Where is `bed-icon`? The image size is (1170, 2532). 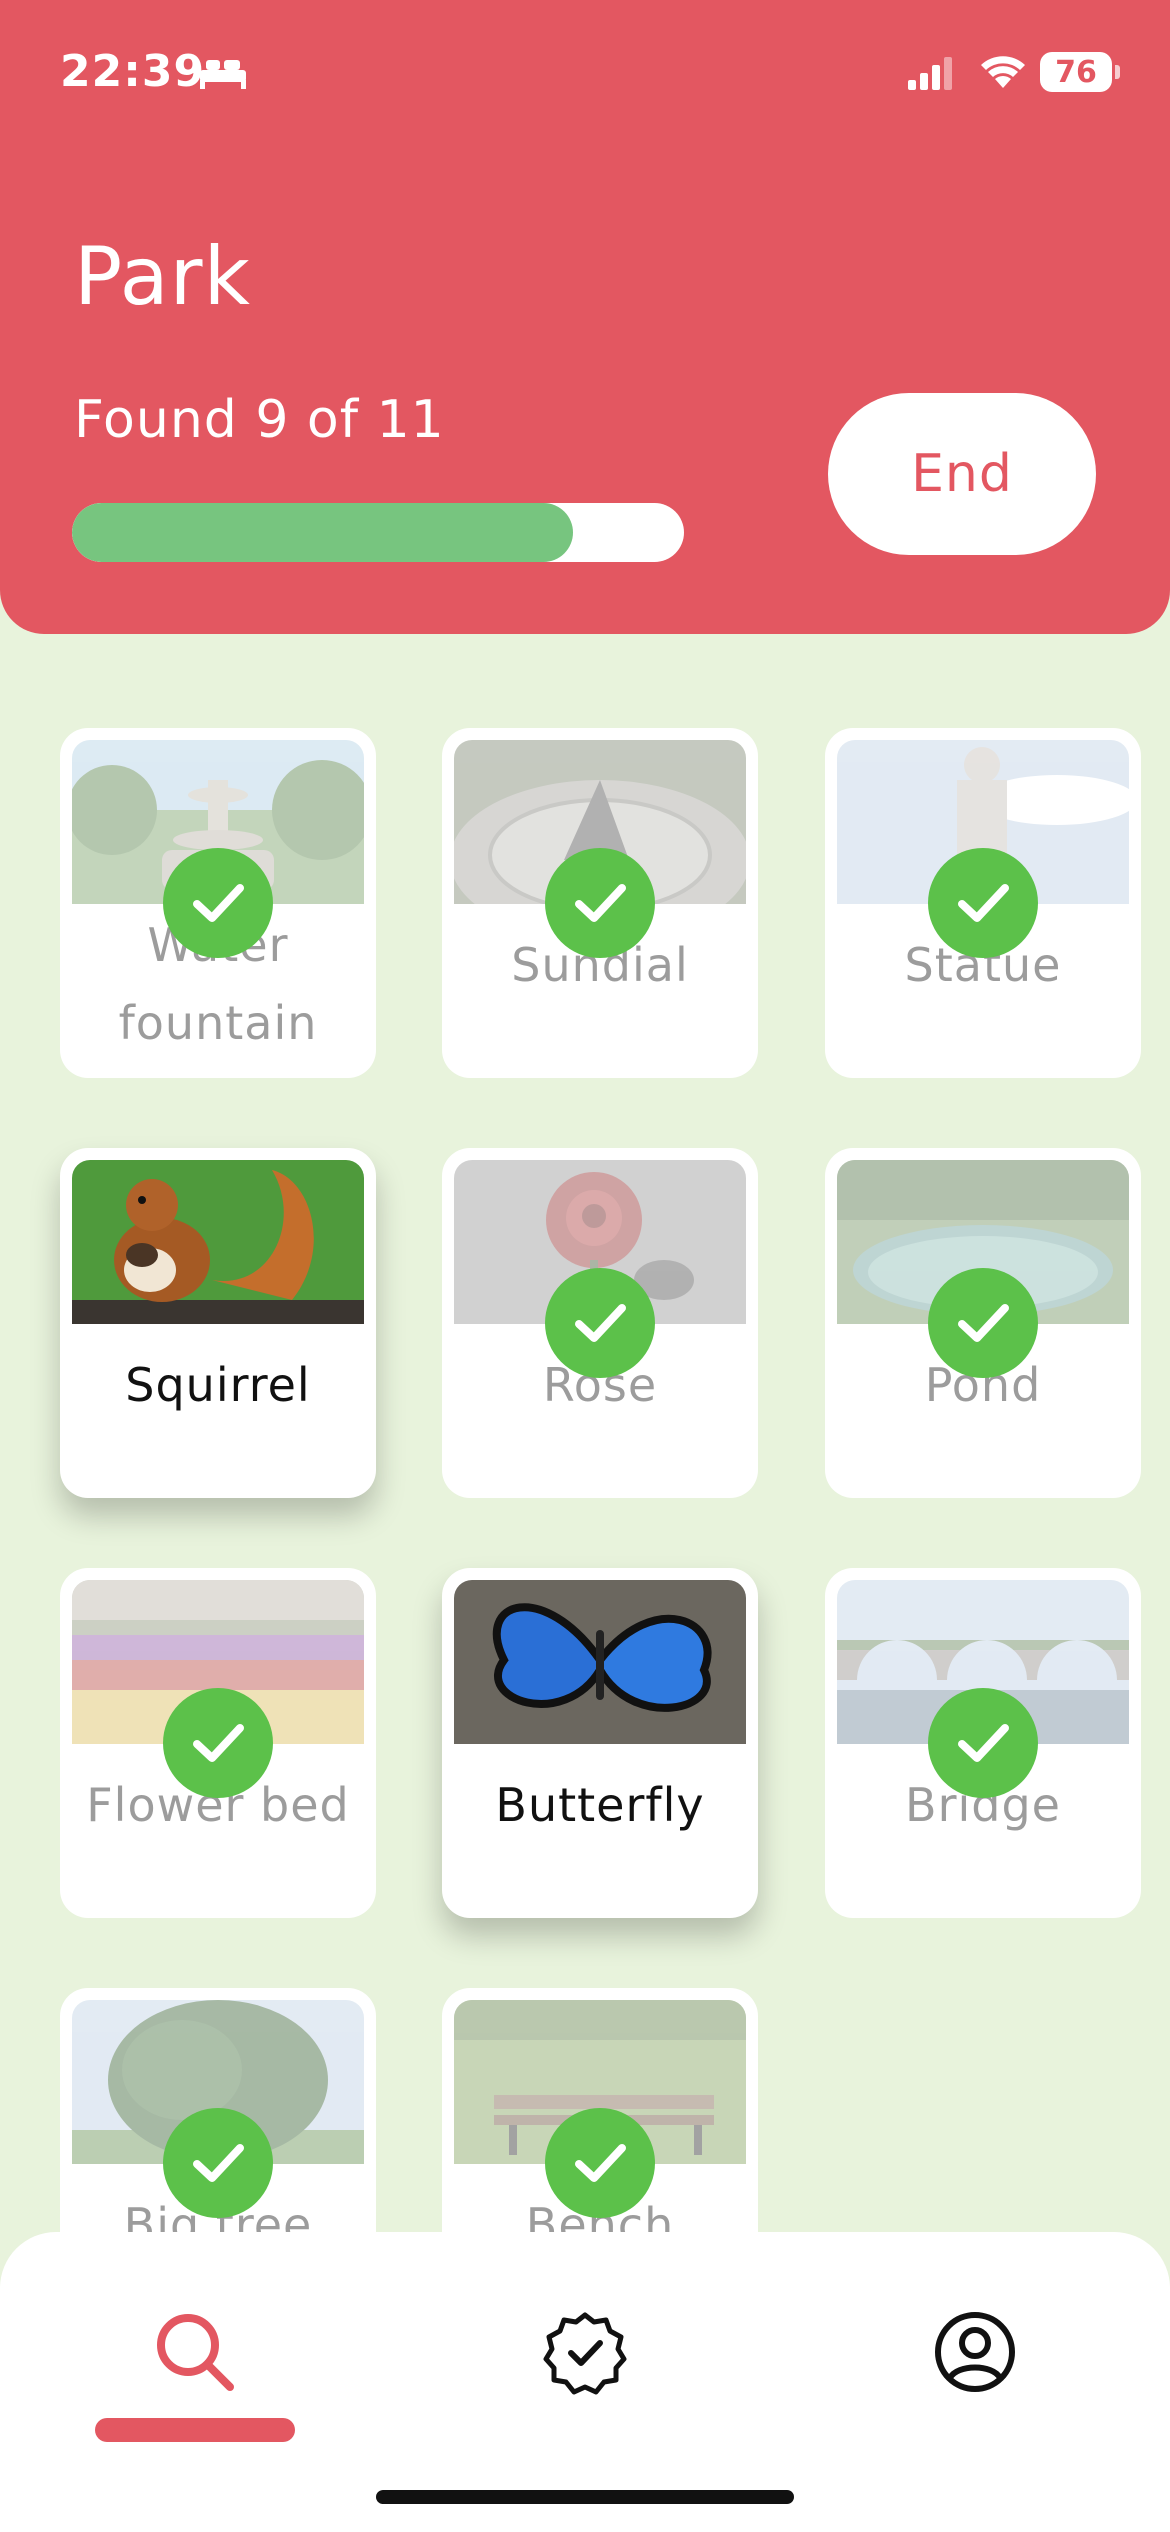
bed-icon is located at coordinates (223, 75).